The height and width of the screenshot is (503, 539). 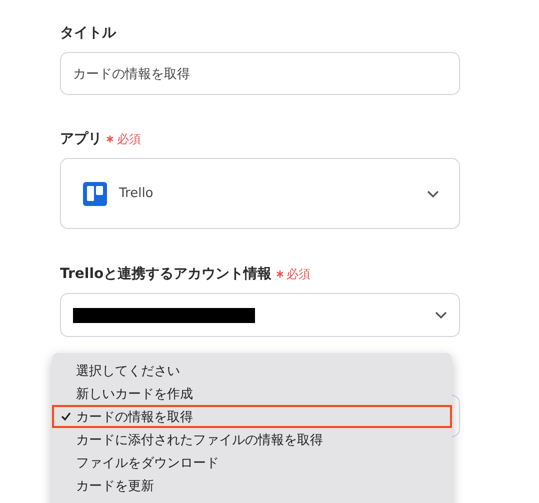 What do you see at coordinates (252, 485) in the screenshot?
I see `menu-item: カードを更新` at bounding box center [252, 485].